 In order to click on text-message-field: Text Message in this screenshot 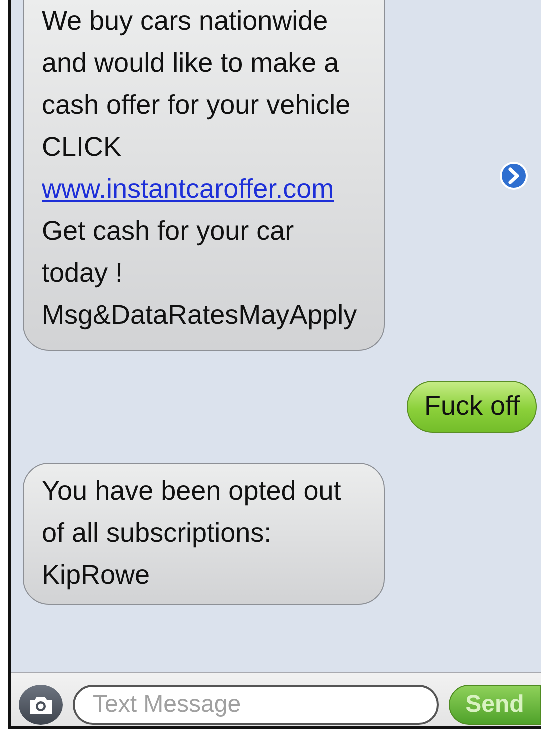, I will do `click(256, 704)`.